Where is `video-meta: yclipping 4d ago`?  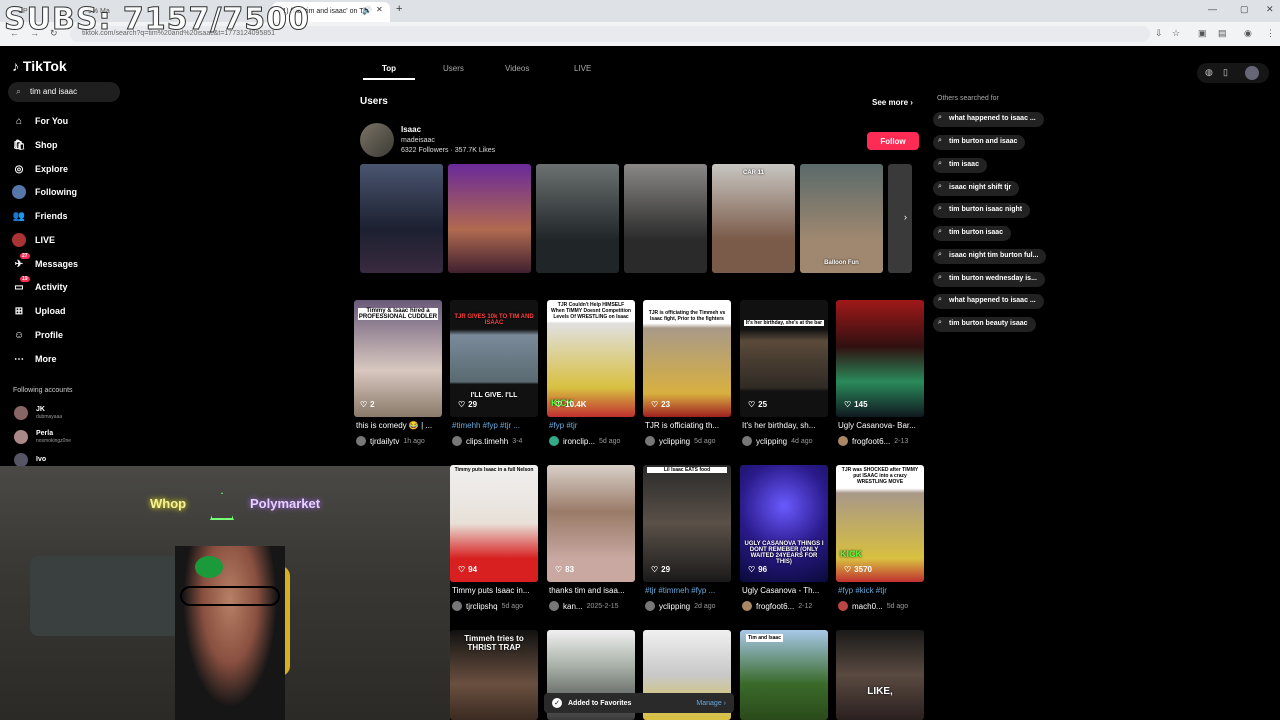 video-meta: yclipping 4d ago is located at coordinates (788, 441).